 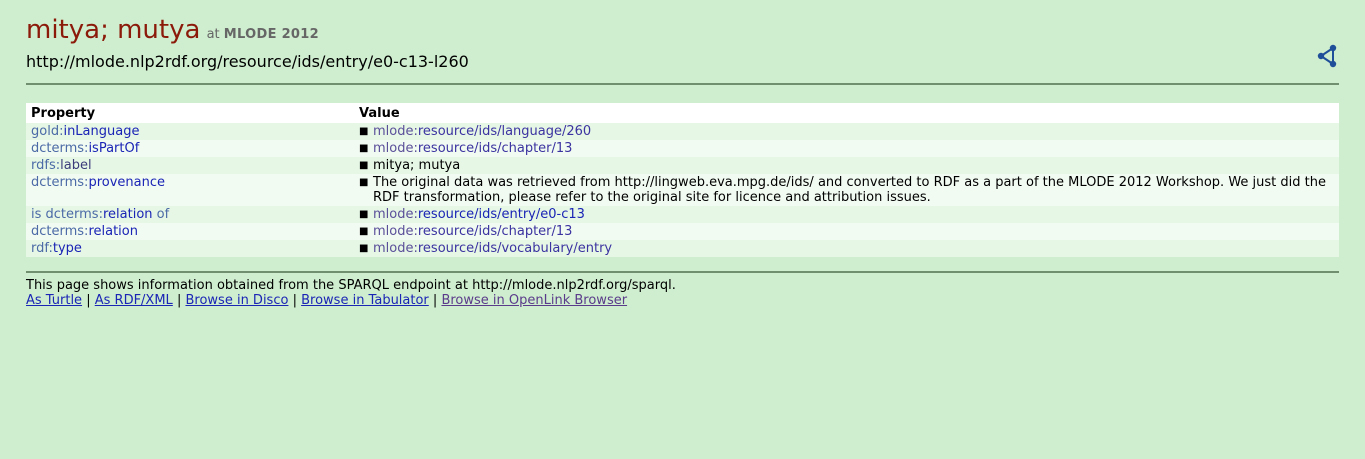 I want to click on property-cell: is dcterms:relation of, so click(x=190, y=214).